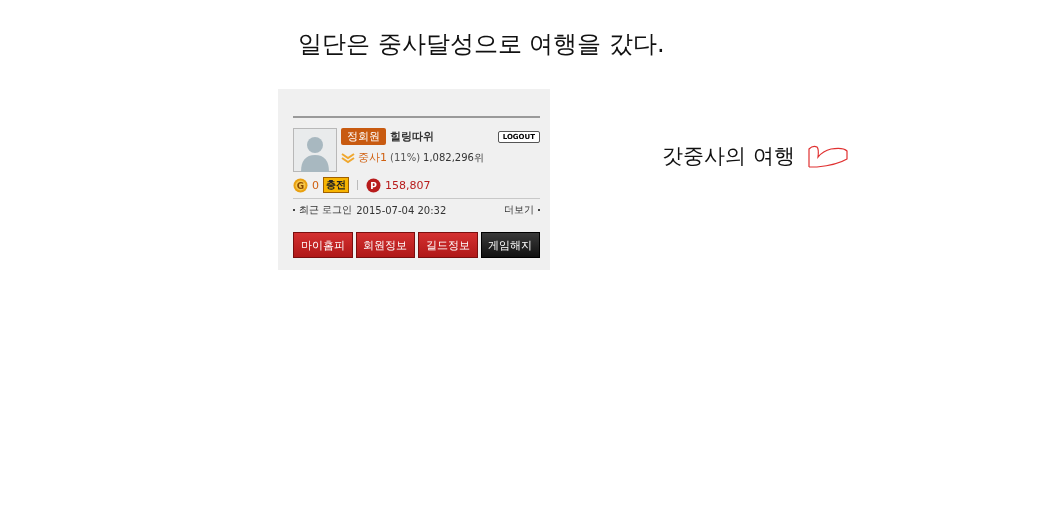 This screenshot has width=1059, height=526. I want to click on coin-amount: 0, so click(315, 185).